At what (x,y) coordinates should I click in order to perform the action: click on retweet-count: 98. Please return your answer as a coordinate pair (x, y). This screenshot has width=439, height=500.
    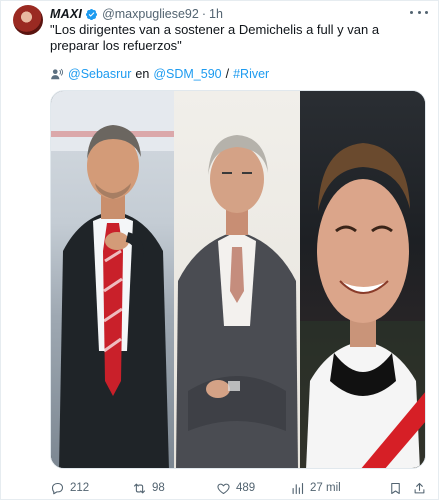
    Looking at the image, I should click on (158, 488).